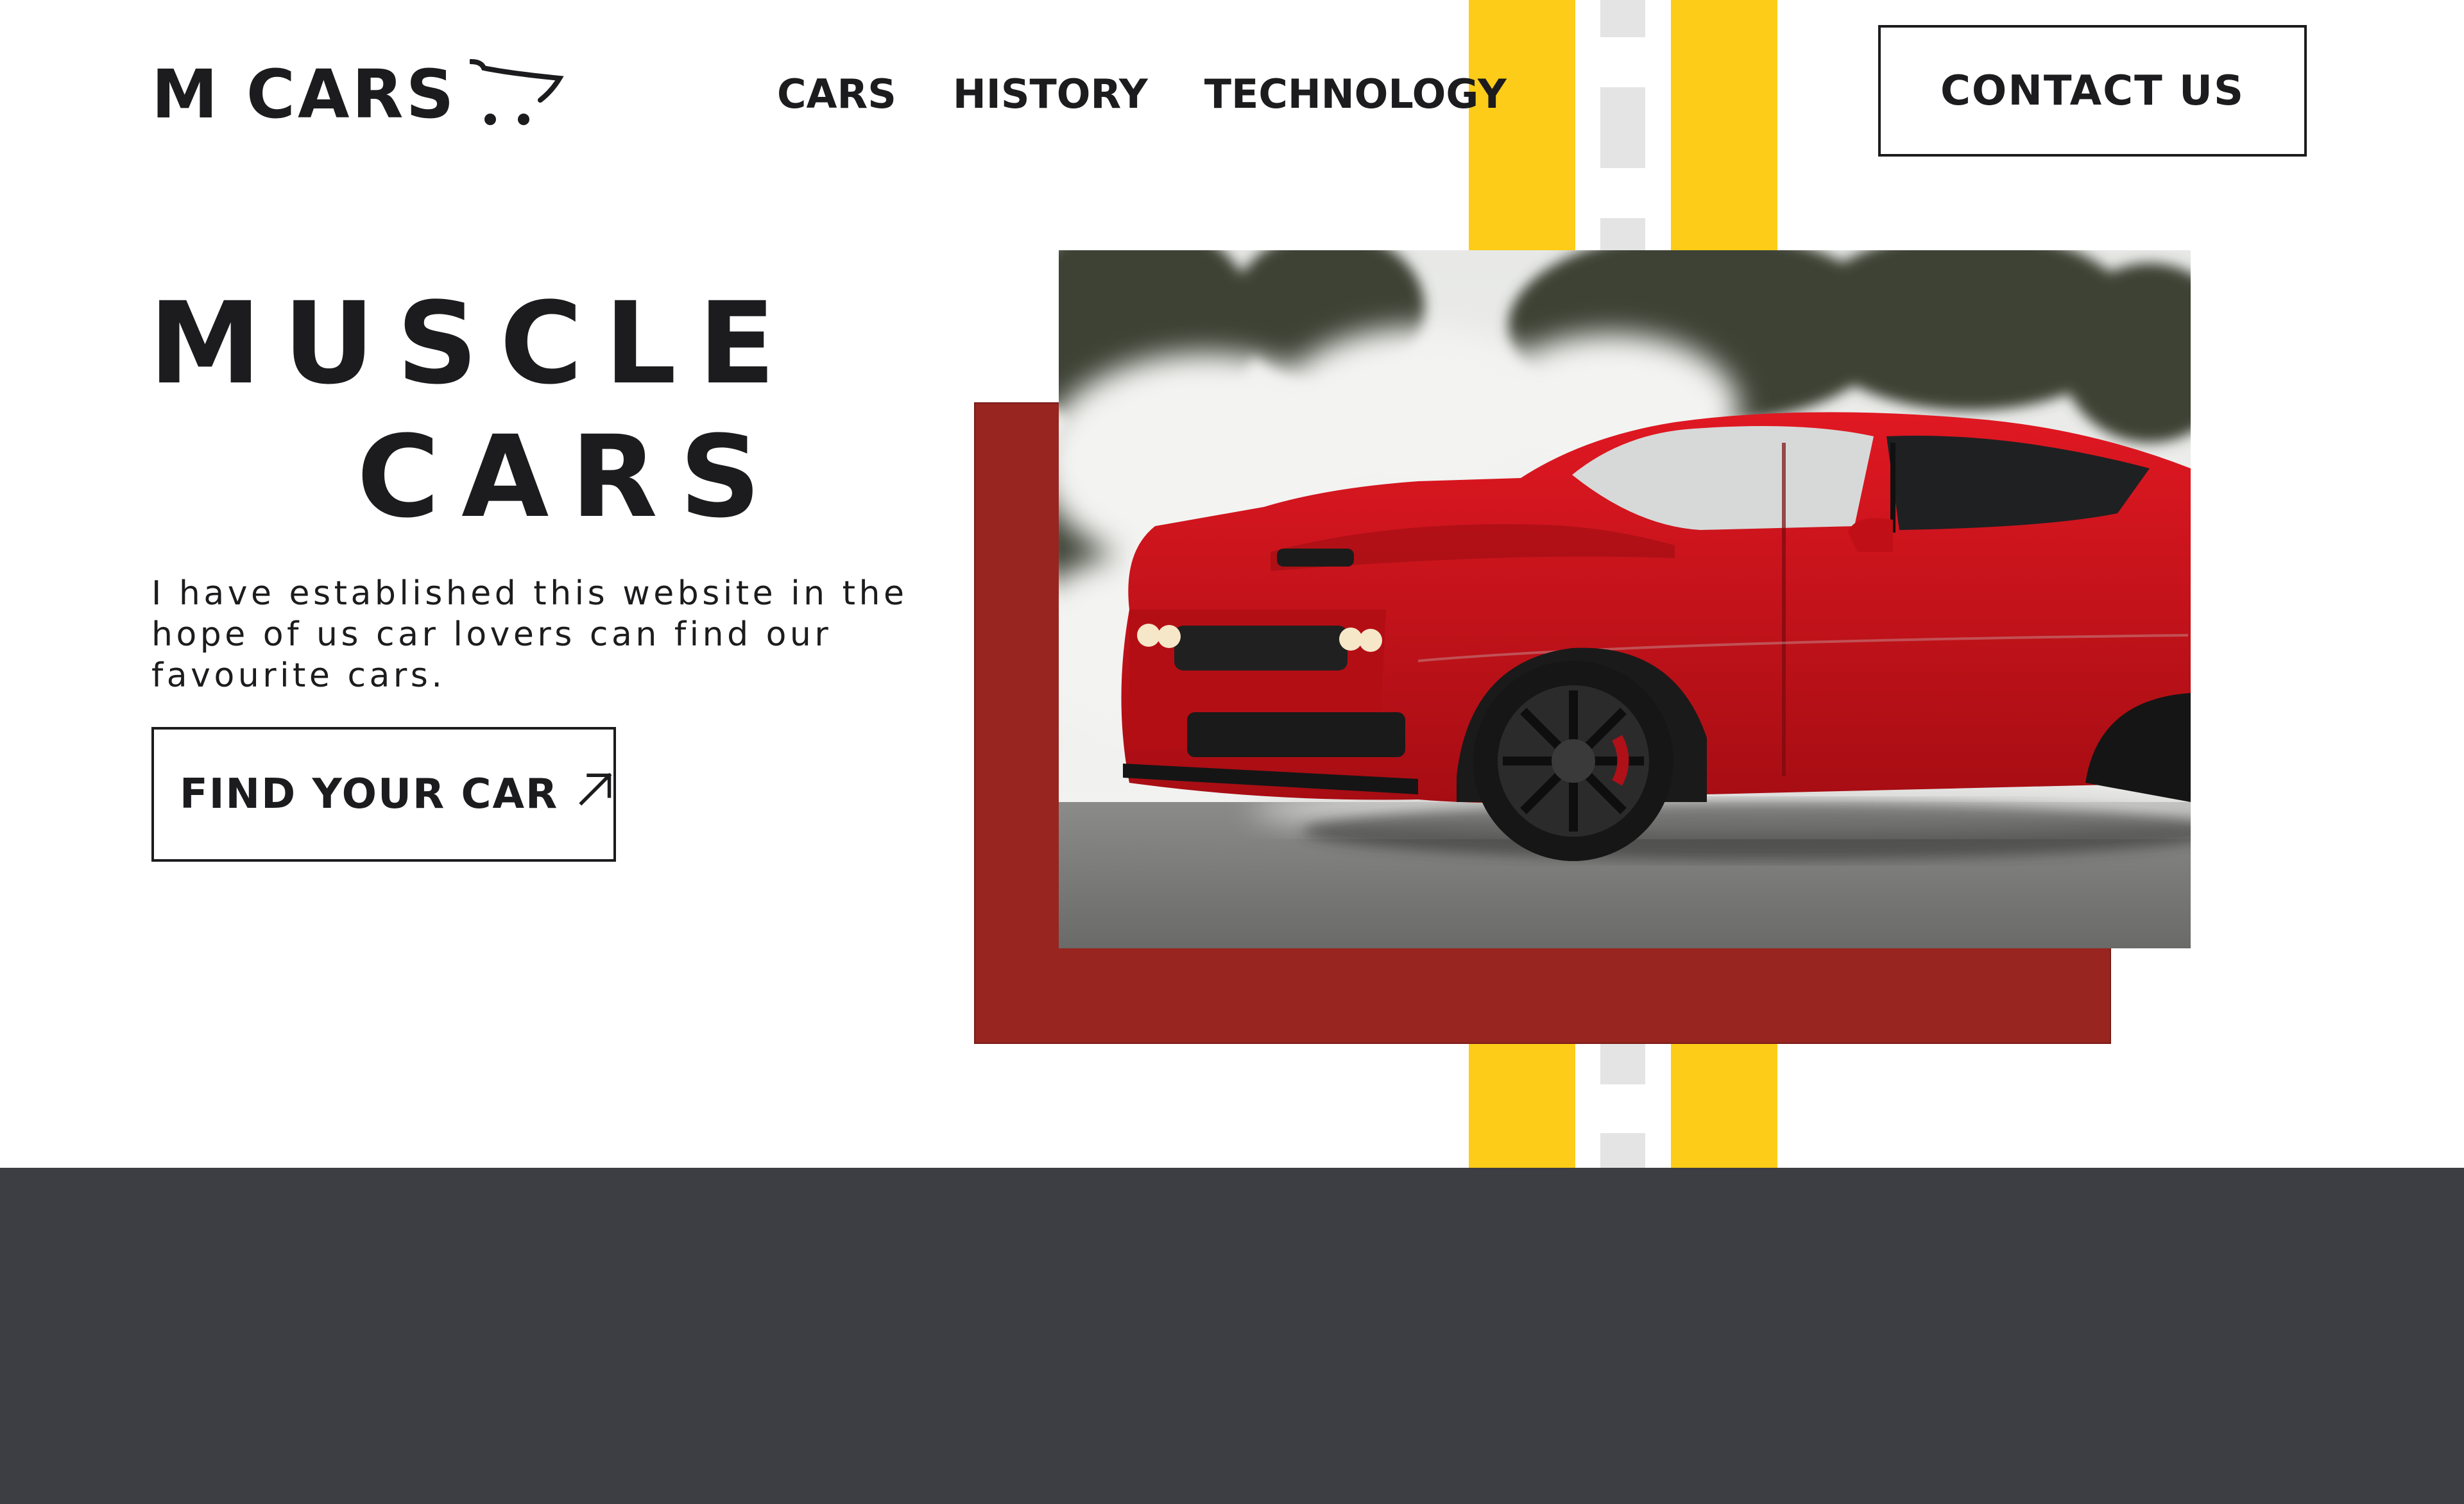 The height and width of the screenshot is (1504, 2464). What do you see at coordinates (299, 676) in the screenshot?
I see `intro-line: favourite cars.` at bounding box center [299, 676].